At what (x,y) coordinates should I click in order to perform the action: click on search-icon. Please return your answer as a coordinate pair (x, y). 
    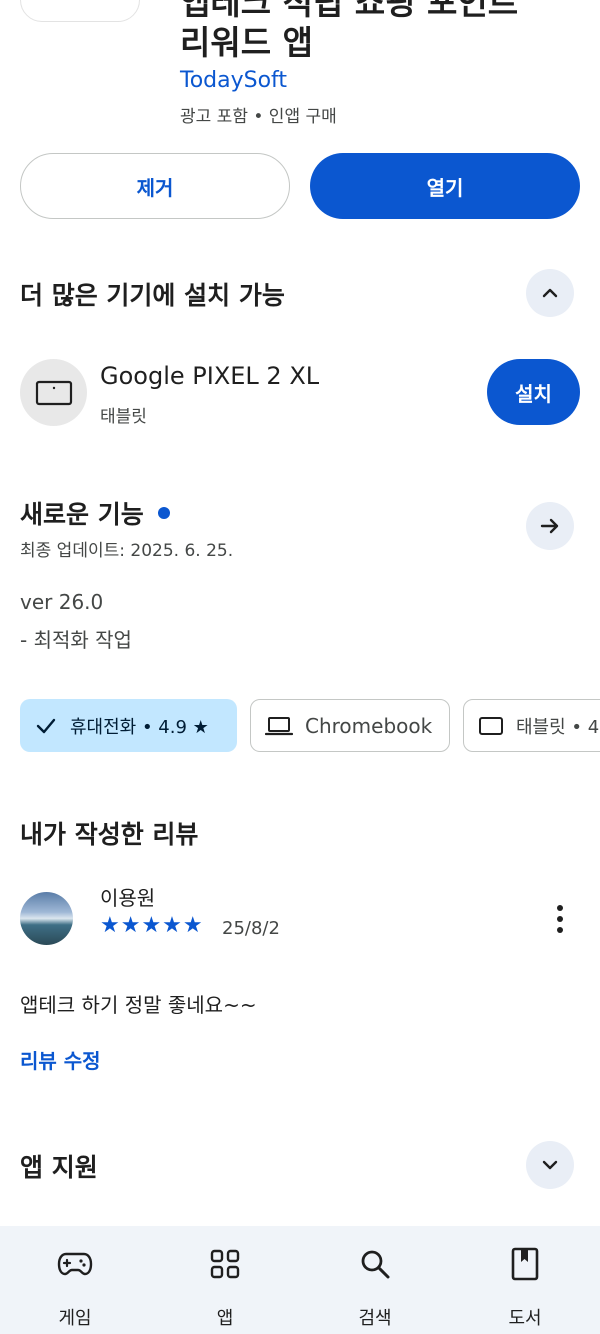
    Looking at the image, I should click on (375, 1264).